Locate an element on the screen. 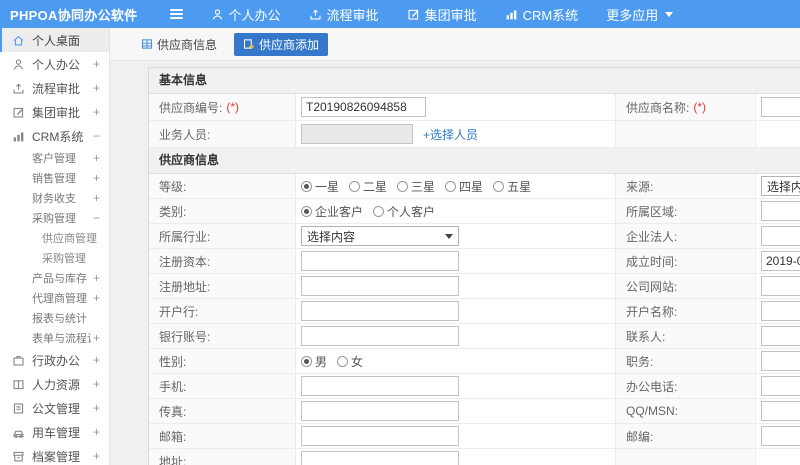 This screenshot has width=800, height=465. tab-supplier-add: 供应商添加 is located at coordinates (281, 44).